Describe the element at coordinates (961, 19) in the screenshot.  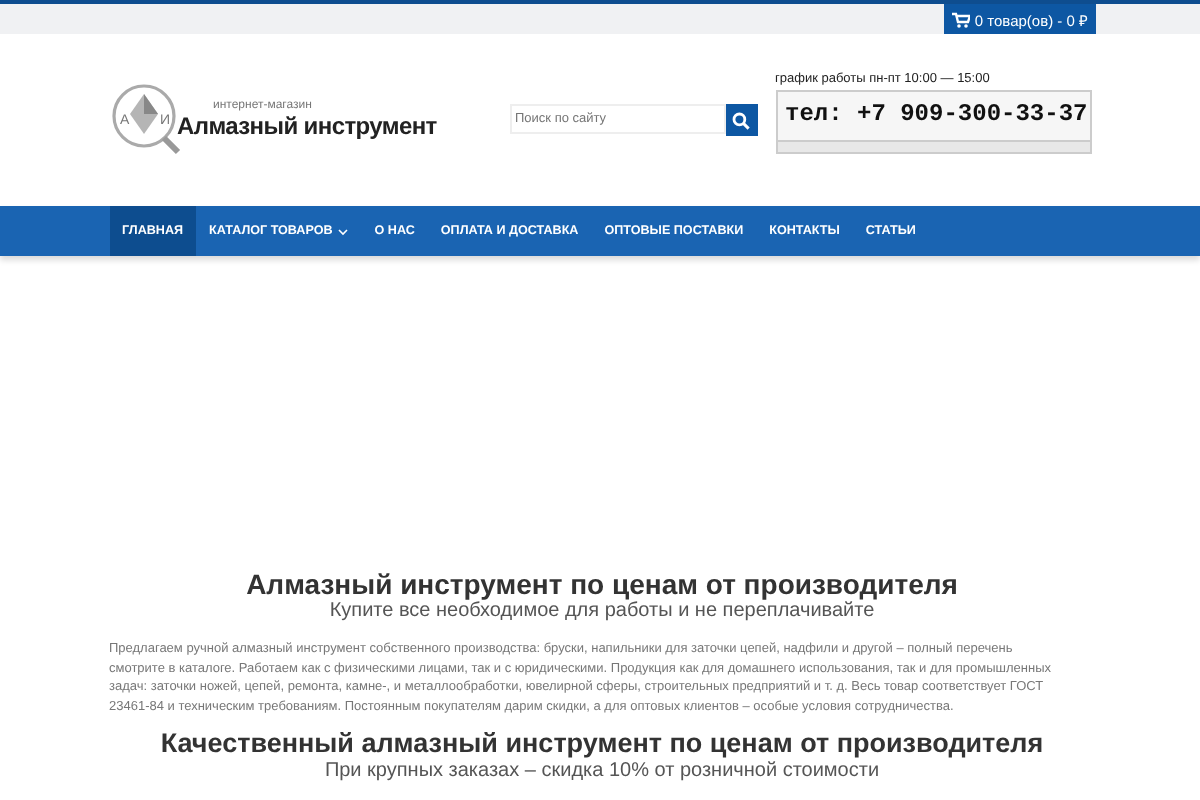
I see `cart-icon` at that location.